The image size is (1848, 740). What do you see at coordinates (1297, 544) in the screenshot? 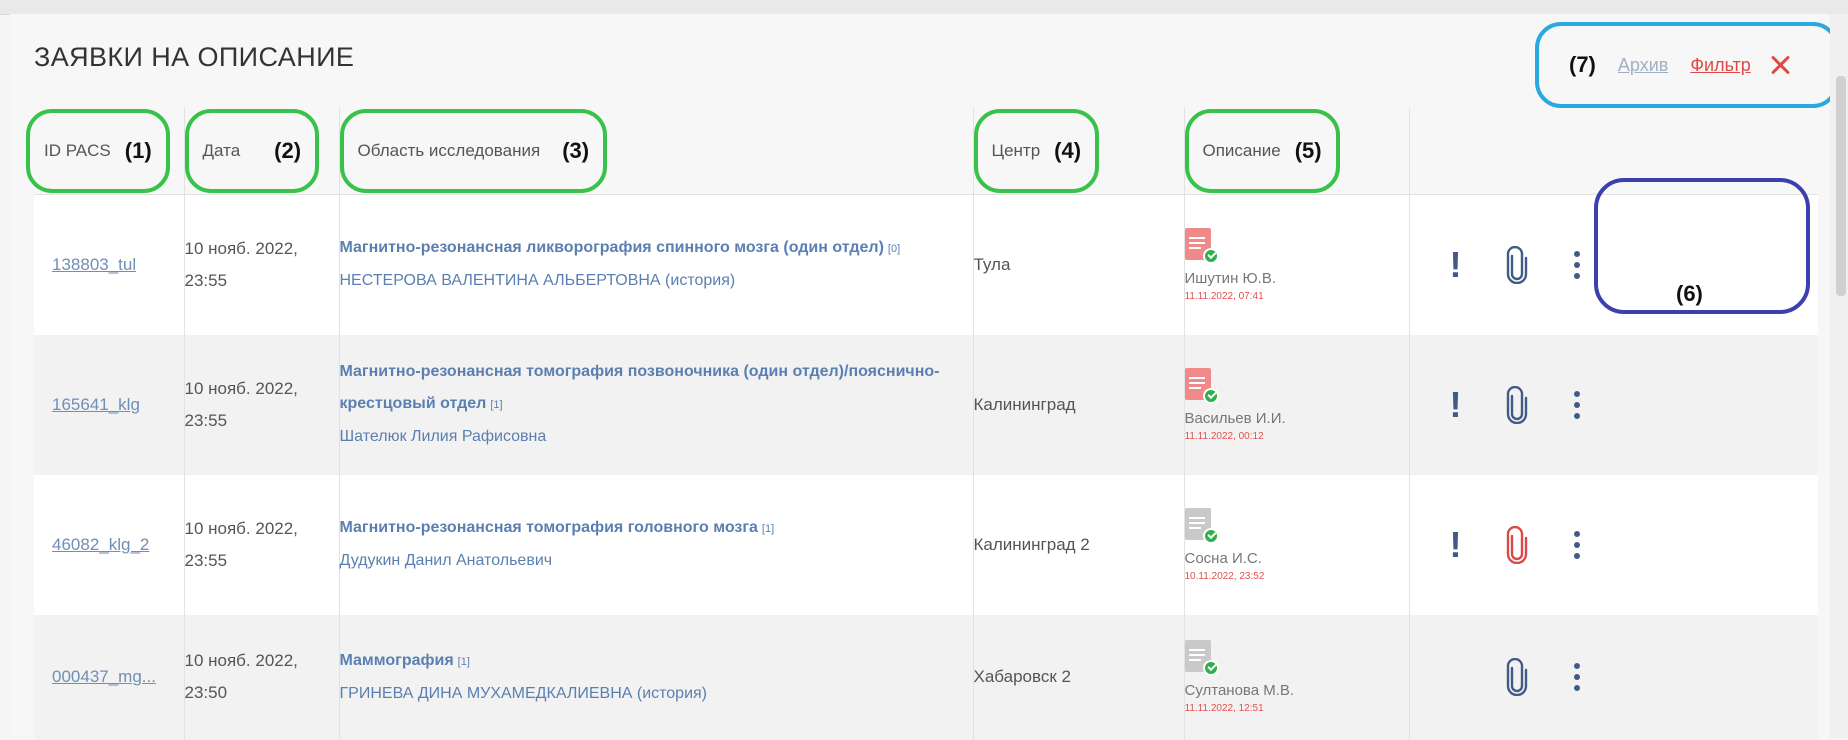
I see `description-cell: Сосна И.С. 10.11.2022, 23:52` at bounding box center [1297, 544].